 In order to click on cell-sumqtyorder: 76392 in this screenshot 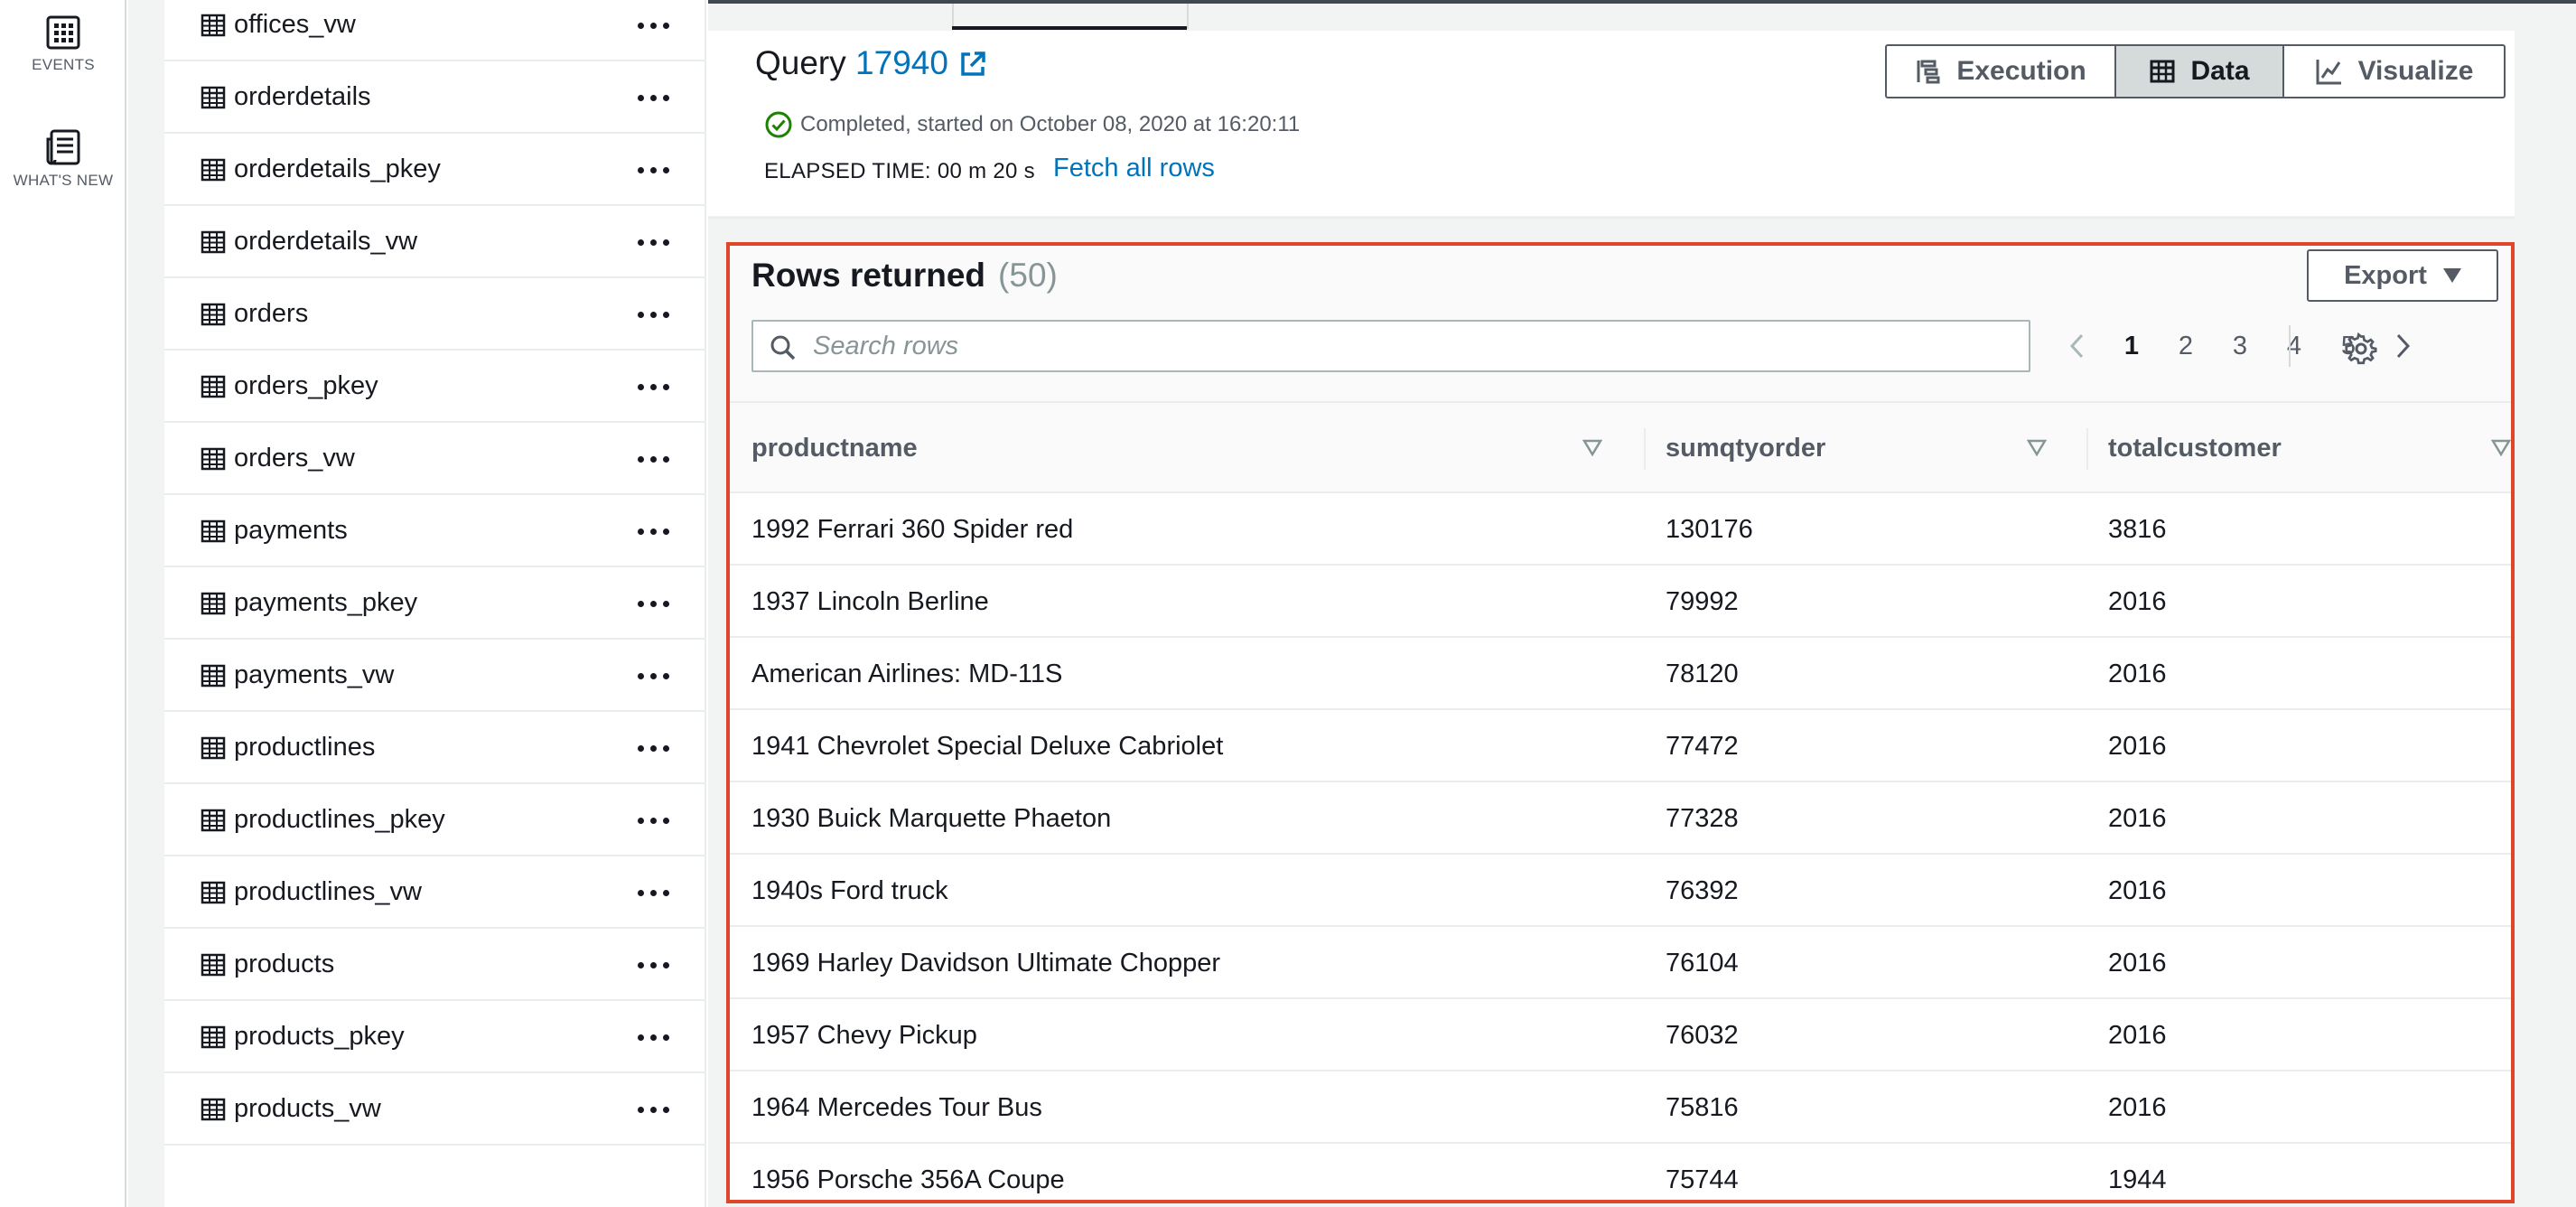, I will do `click(1702, 890)`.